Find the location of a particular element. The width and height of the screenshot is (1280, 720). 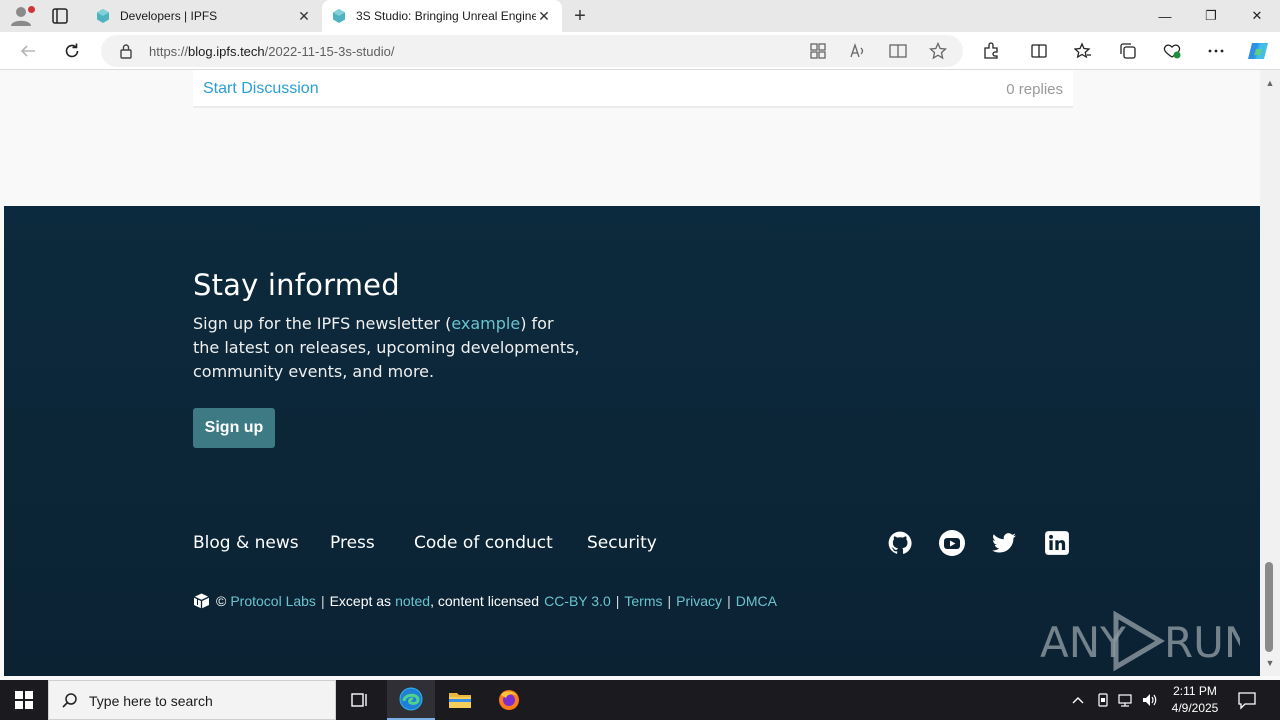

file-explorer-button is located at coordinates (460, 700).